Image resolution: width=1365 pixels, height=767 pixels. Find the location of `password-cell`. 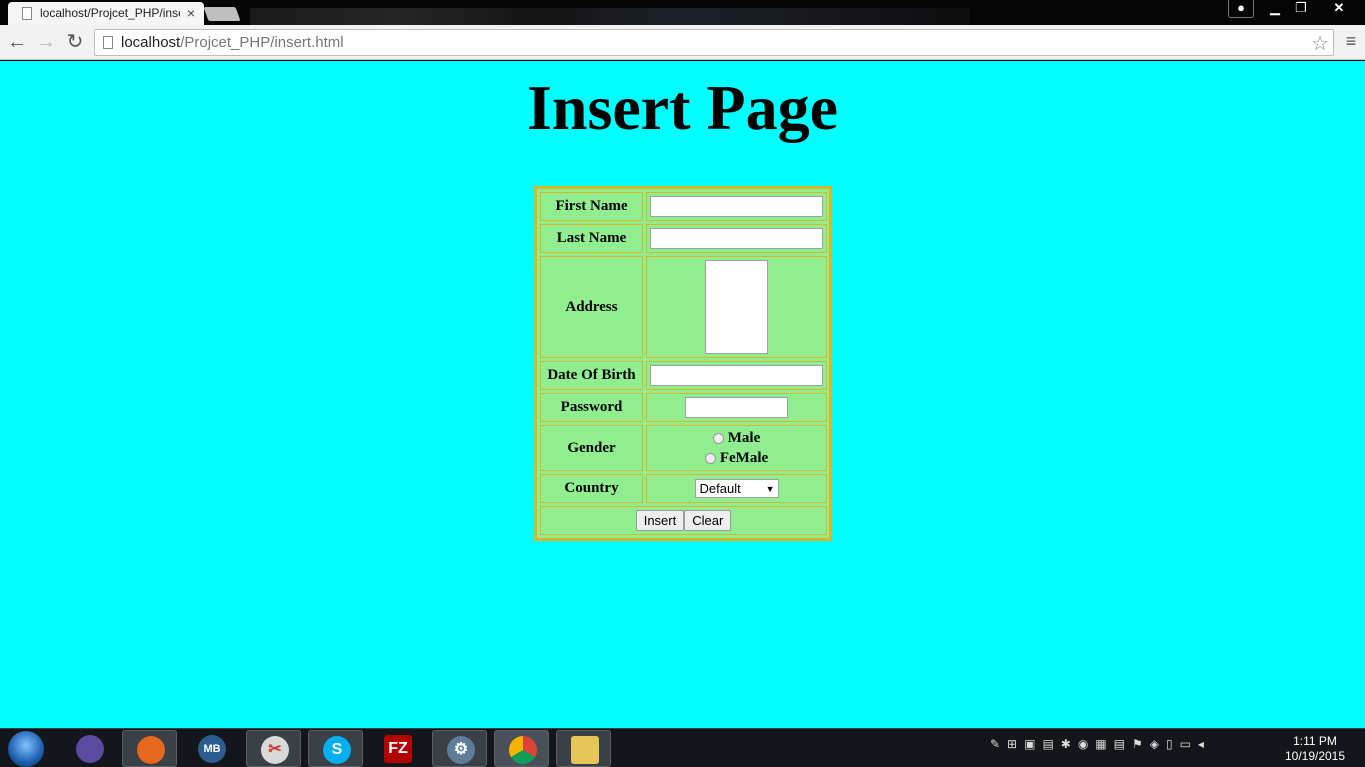

password-cell is located at coordinates (736, 407).